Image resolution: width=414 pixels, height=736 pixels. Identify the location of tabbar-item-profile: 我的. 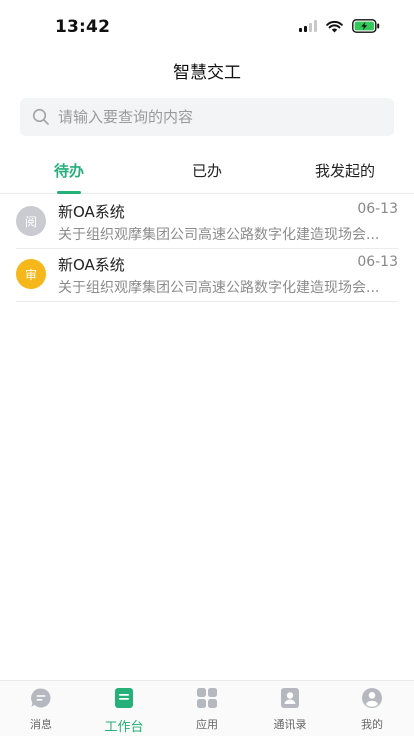
(372, 709).